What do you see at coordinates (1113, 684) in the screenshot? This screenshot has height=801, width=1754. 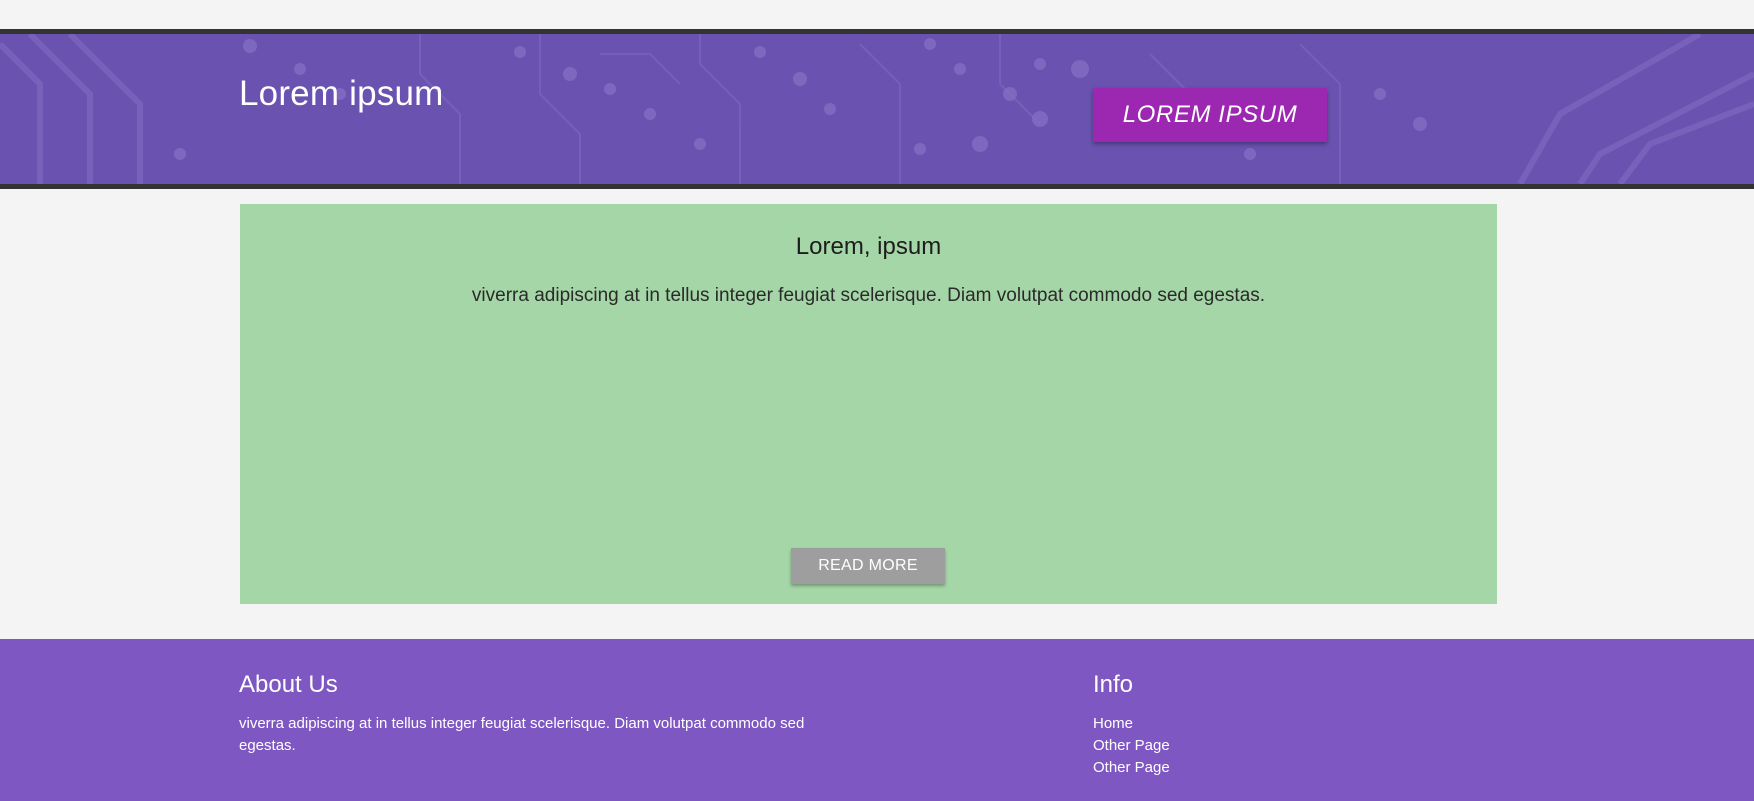 I see `footer-info-heading: Info` at bounding box center [1113, 684].